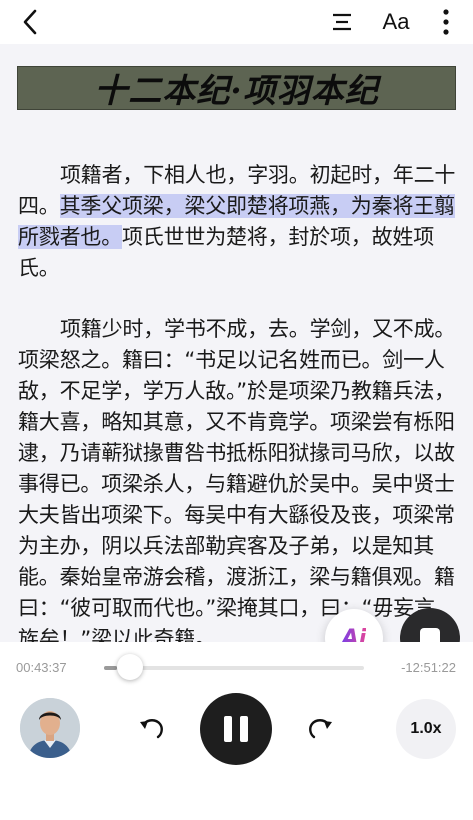 This screenshot has width=473, height=820. What do you see at coordinates (342, 22) in the screenshot?
I see `table-of-contents-icon` at bounding box center [342, 22].